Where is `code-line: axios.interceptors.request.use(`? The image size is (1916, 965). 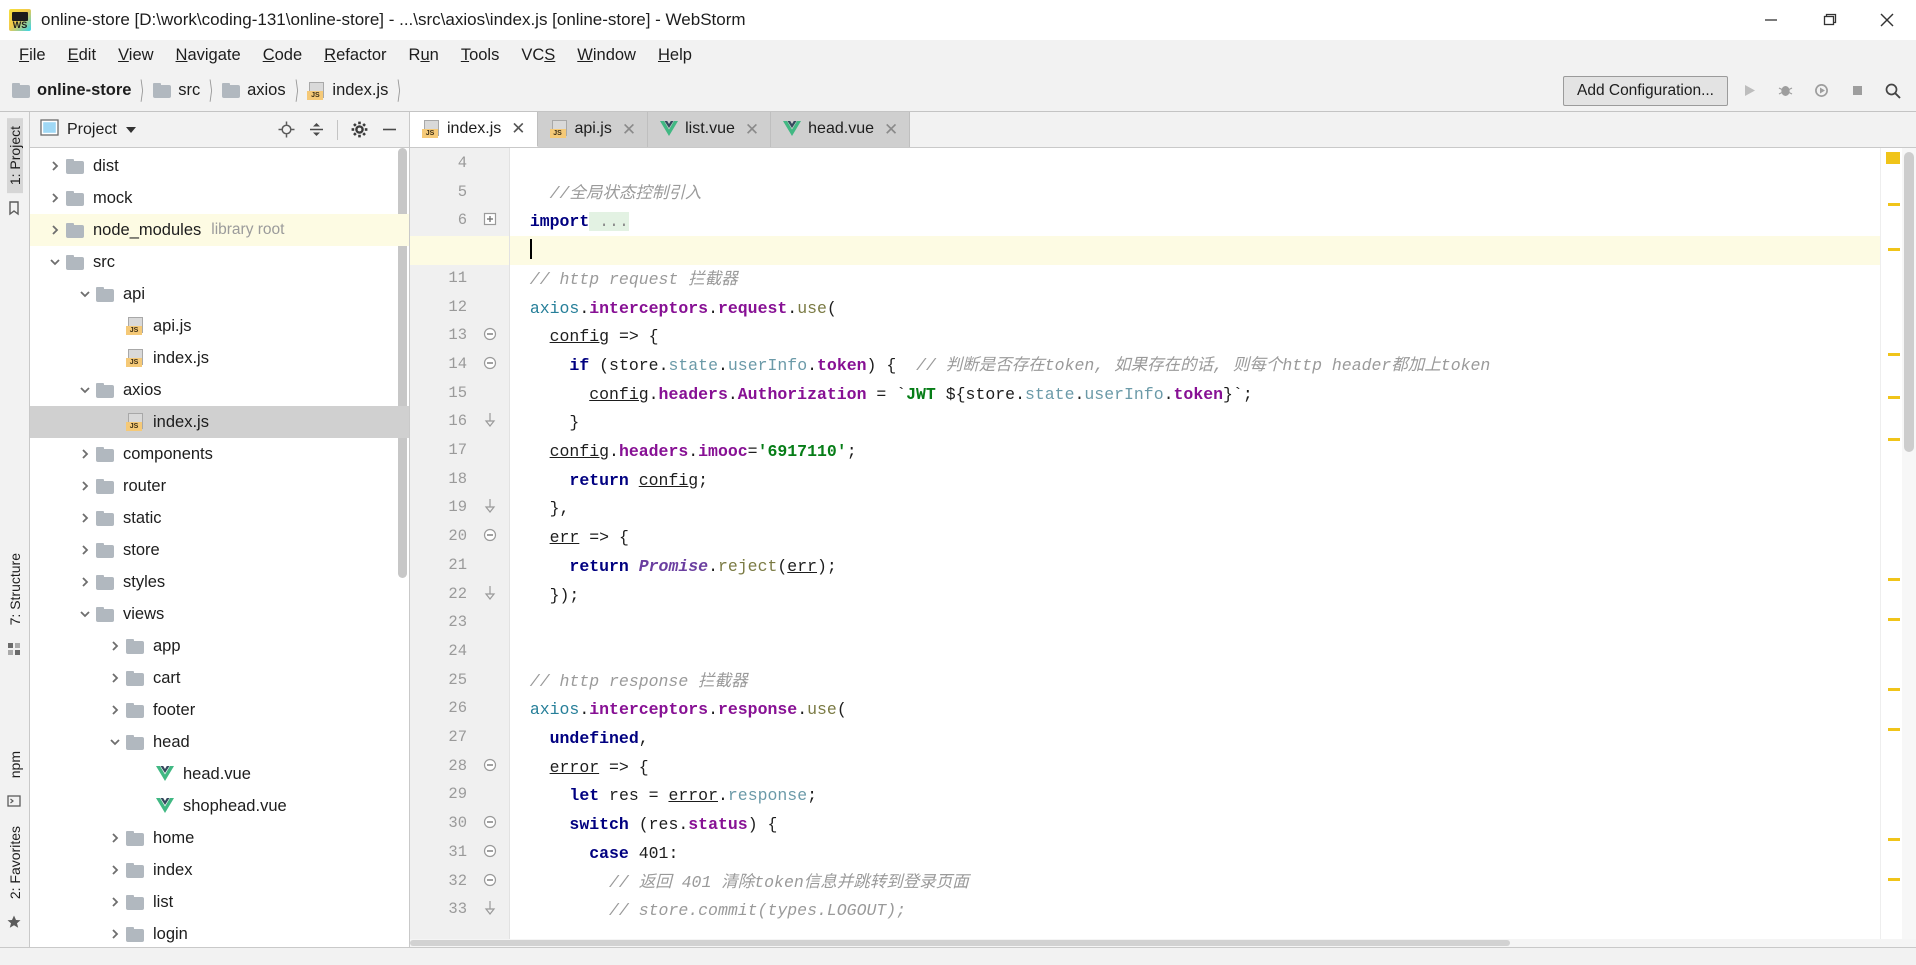 code-line: axios.interceptors.request.use( is located at coordinates (673, 308).